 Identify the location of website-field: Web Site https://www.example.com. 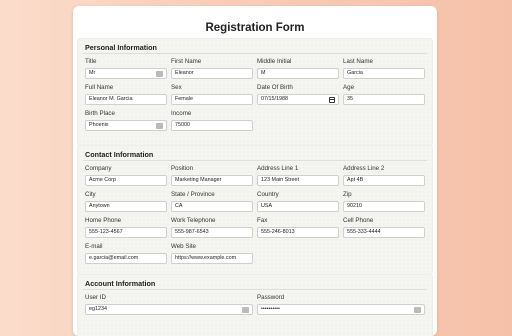
(212, 253).